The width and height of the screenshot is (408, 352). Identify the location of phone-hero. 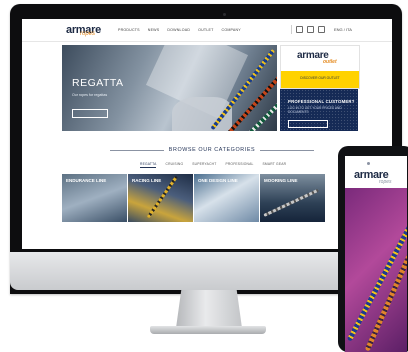
(376, 270).